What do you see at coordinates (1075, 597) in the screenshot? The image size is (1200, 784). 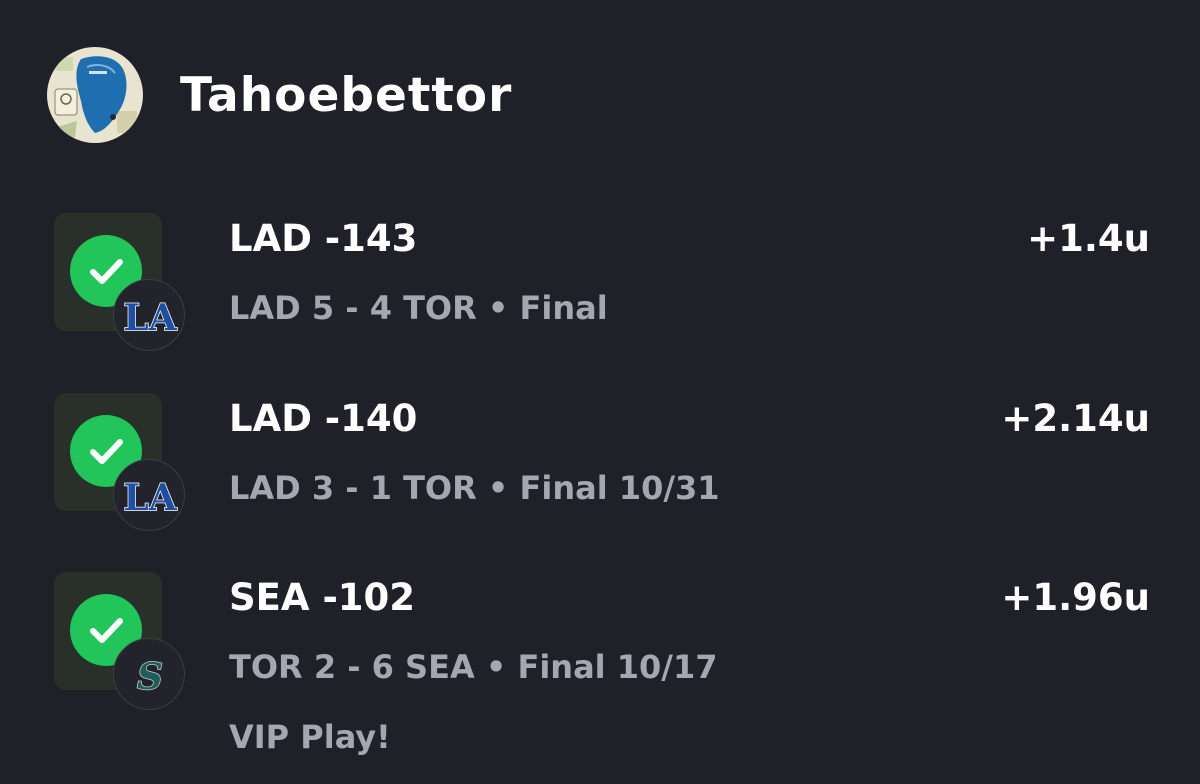 I see `pick-result: +1.96u` at bounding box center [1075, 597].